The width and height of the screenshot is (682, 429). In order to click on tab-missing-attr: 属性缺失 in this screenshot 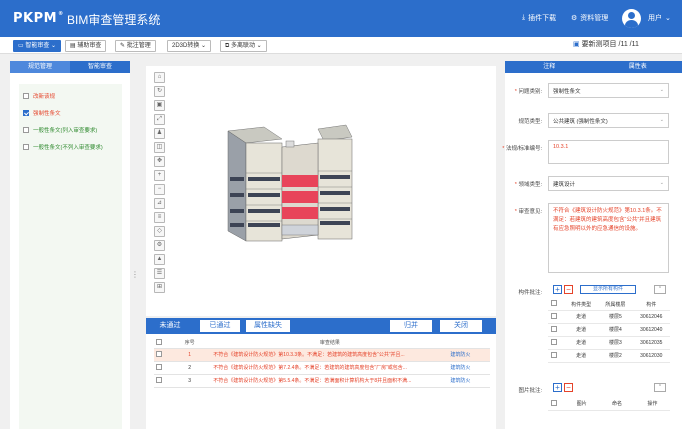, I will do `click(268, 326)`.